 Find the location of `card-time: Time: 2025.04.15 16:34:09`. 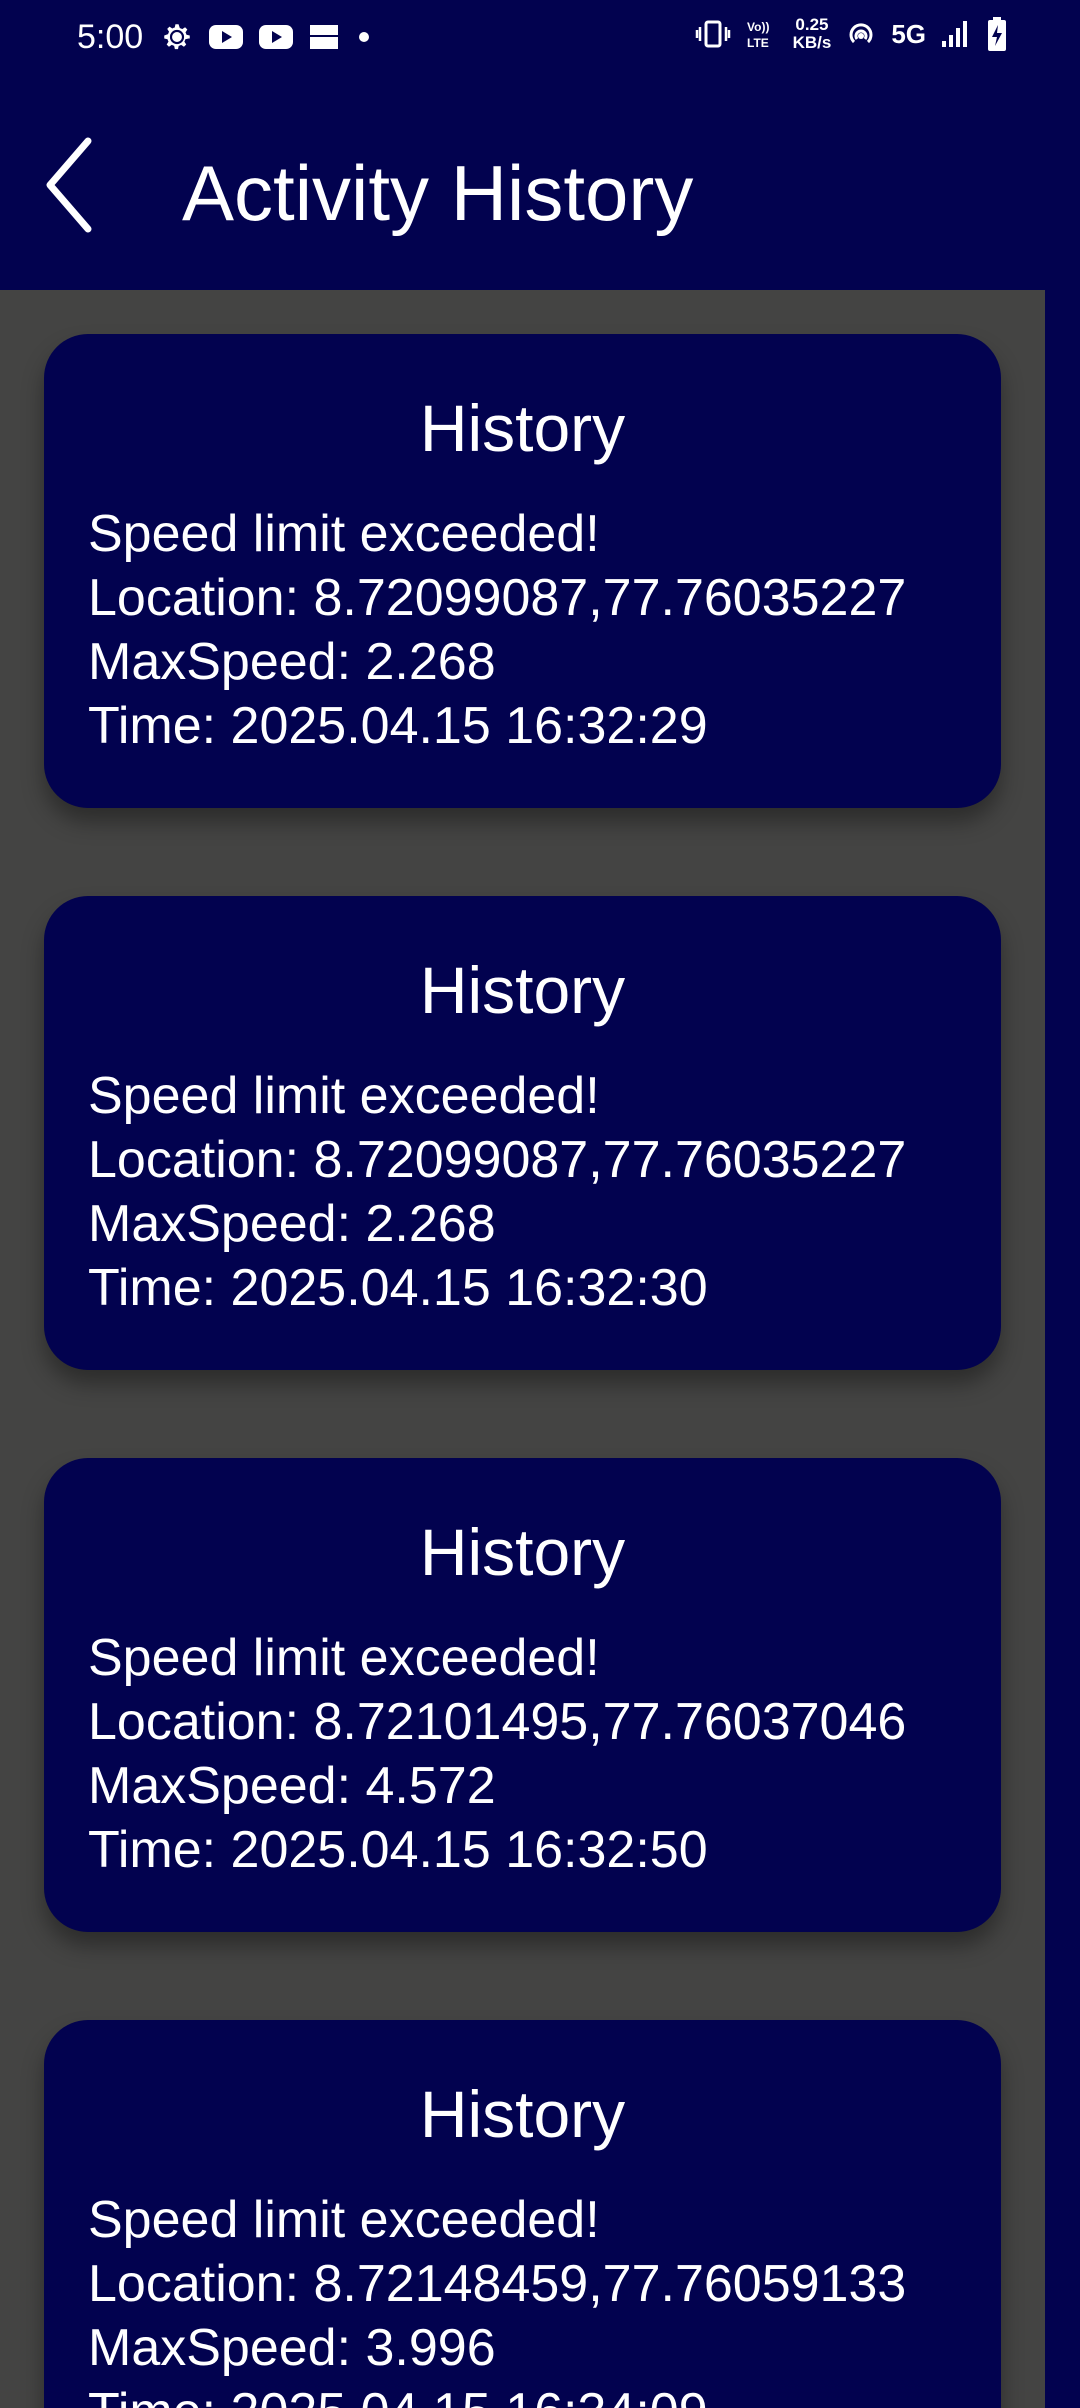

card-time: Time: 2025.04.15 16:34:09 is located at coordinates (497, 2394).